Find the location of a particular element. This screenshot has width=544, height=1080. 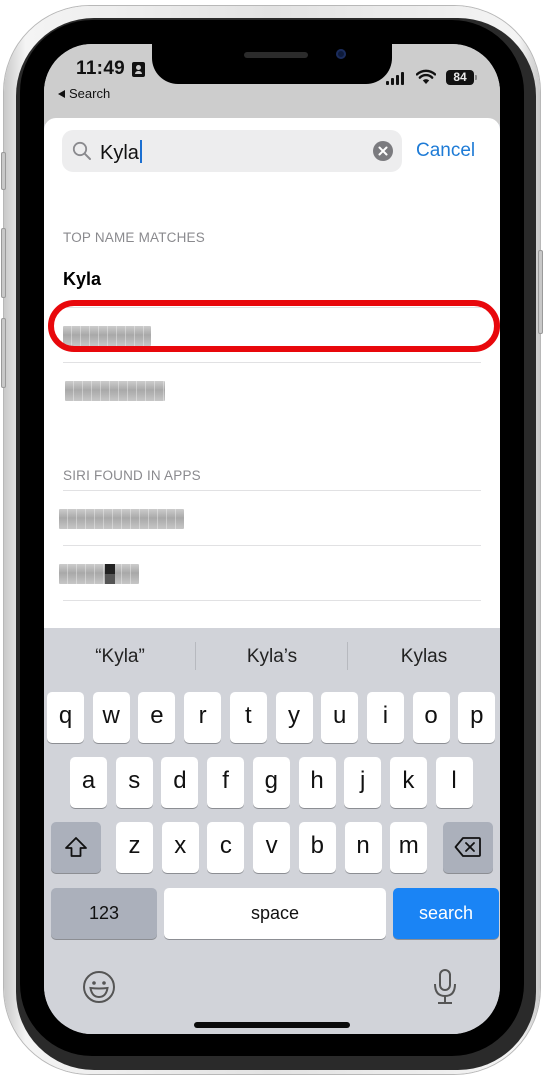

back-app-label: Search is located at coordinates (90, 93).